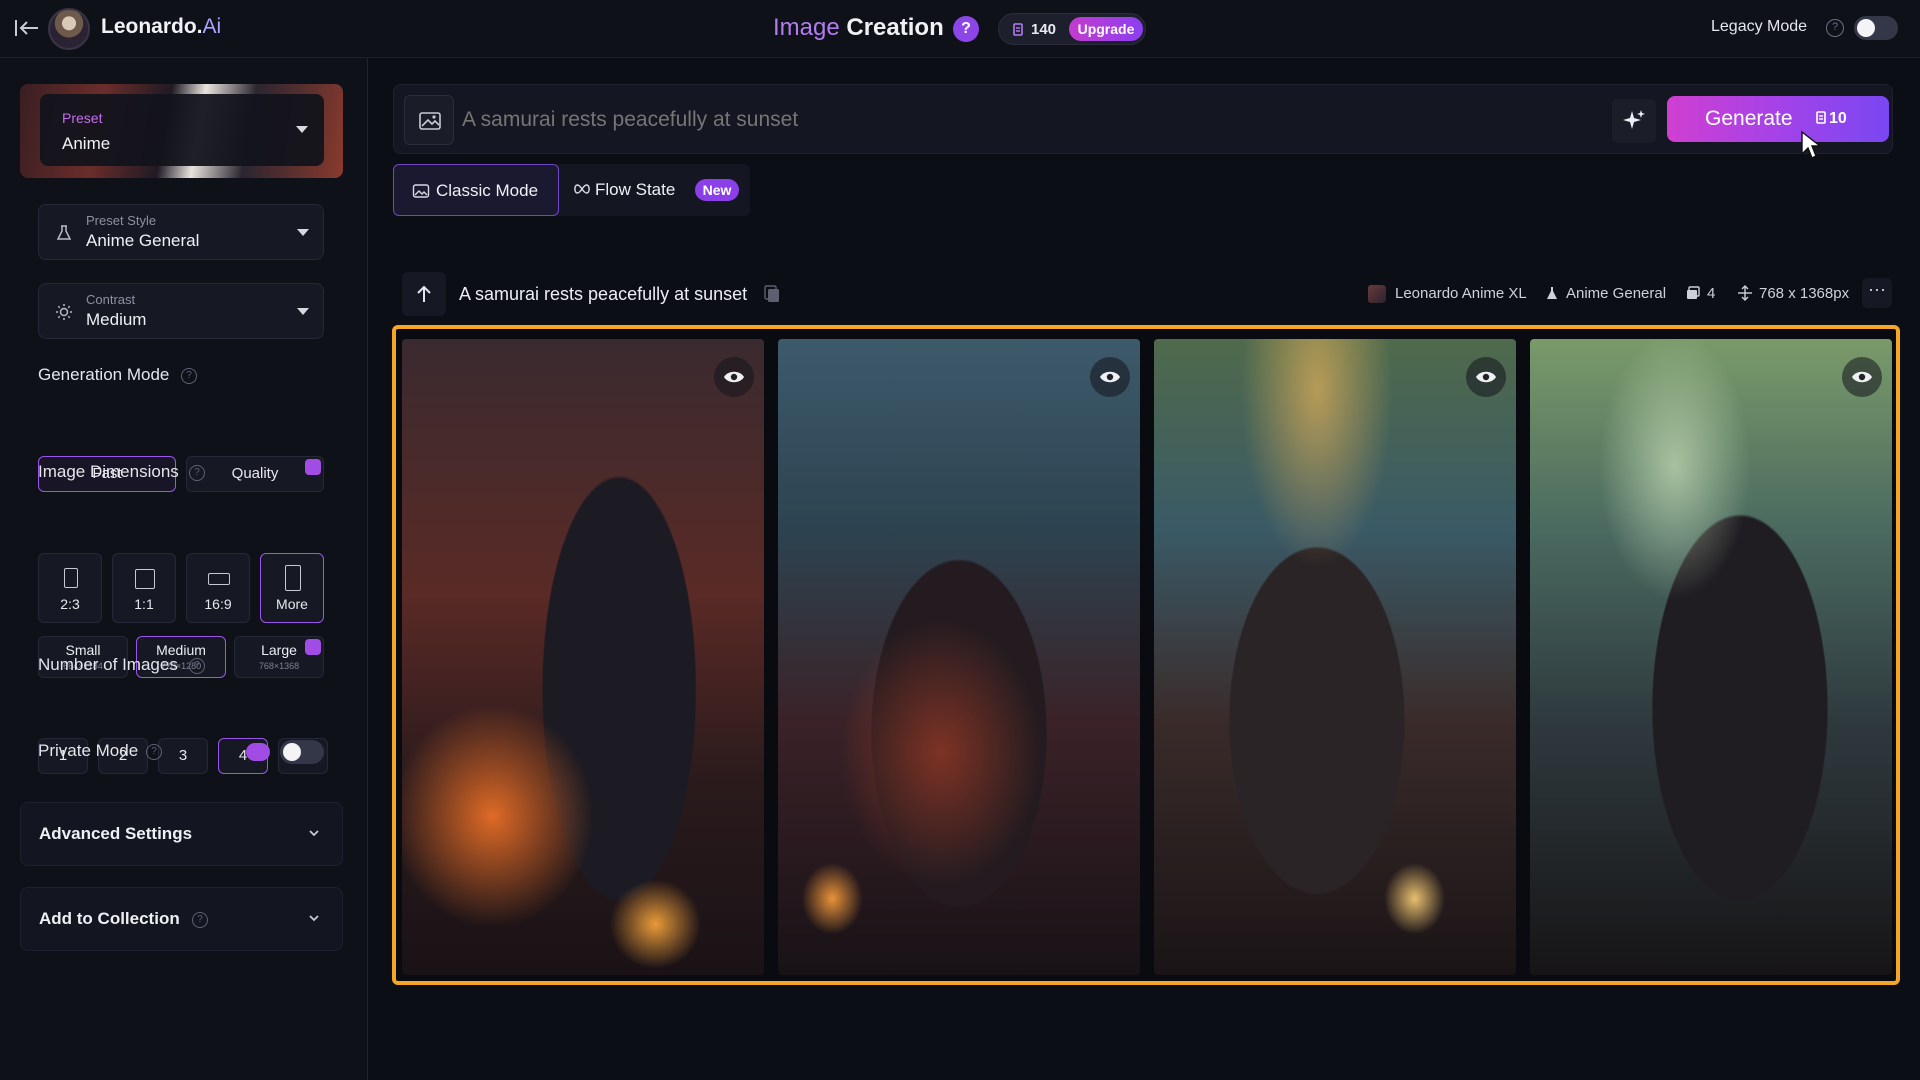 The image size is (1920, 1080). Describe the element at coordinates (121, 220) in the screenshot. I see `preset-style-label: Preset Style` at that location.